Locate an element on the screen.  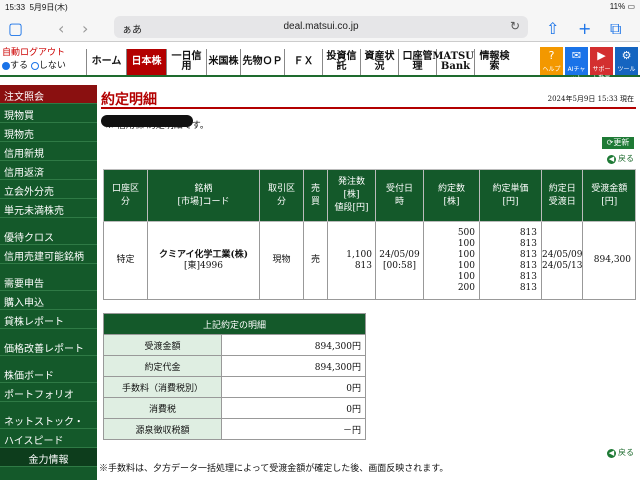
cell-issue: クミアイ化学工業(株) [東]4996 is located at coordinates (203, 260).